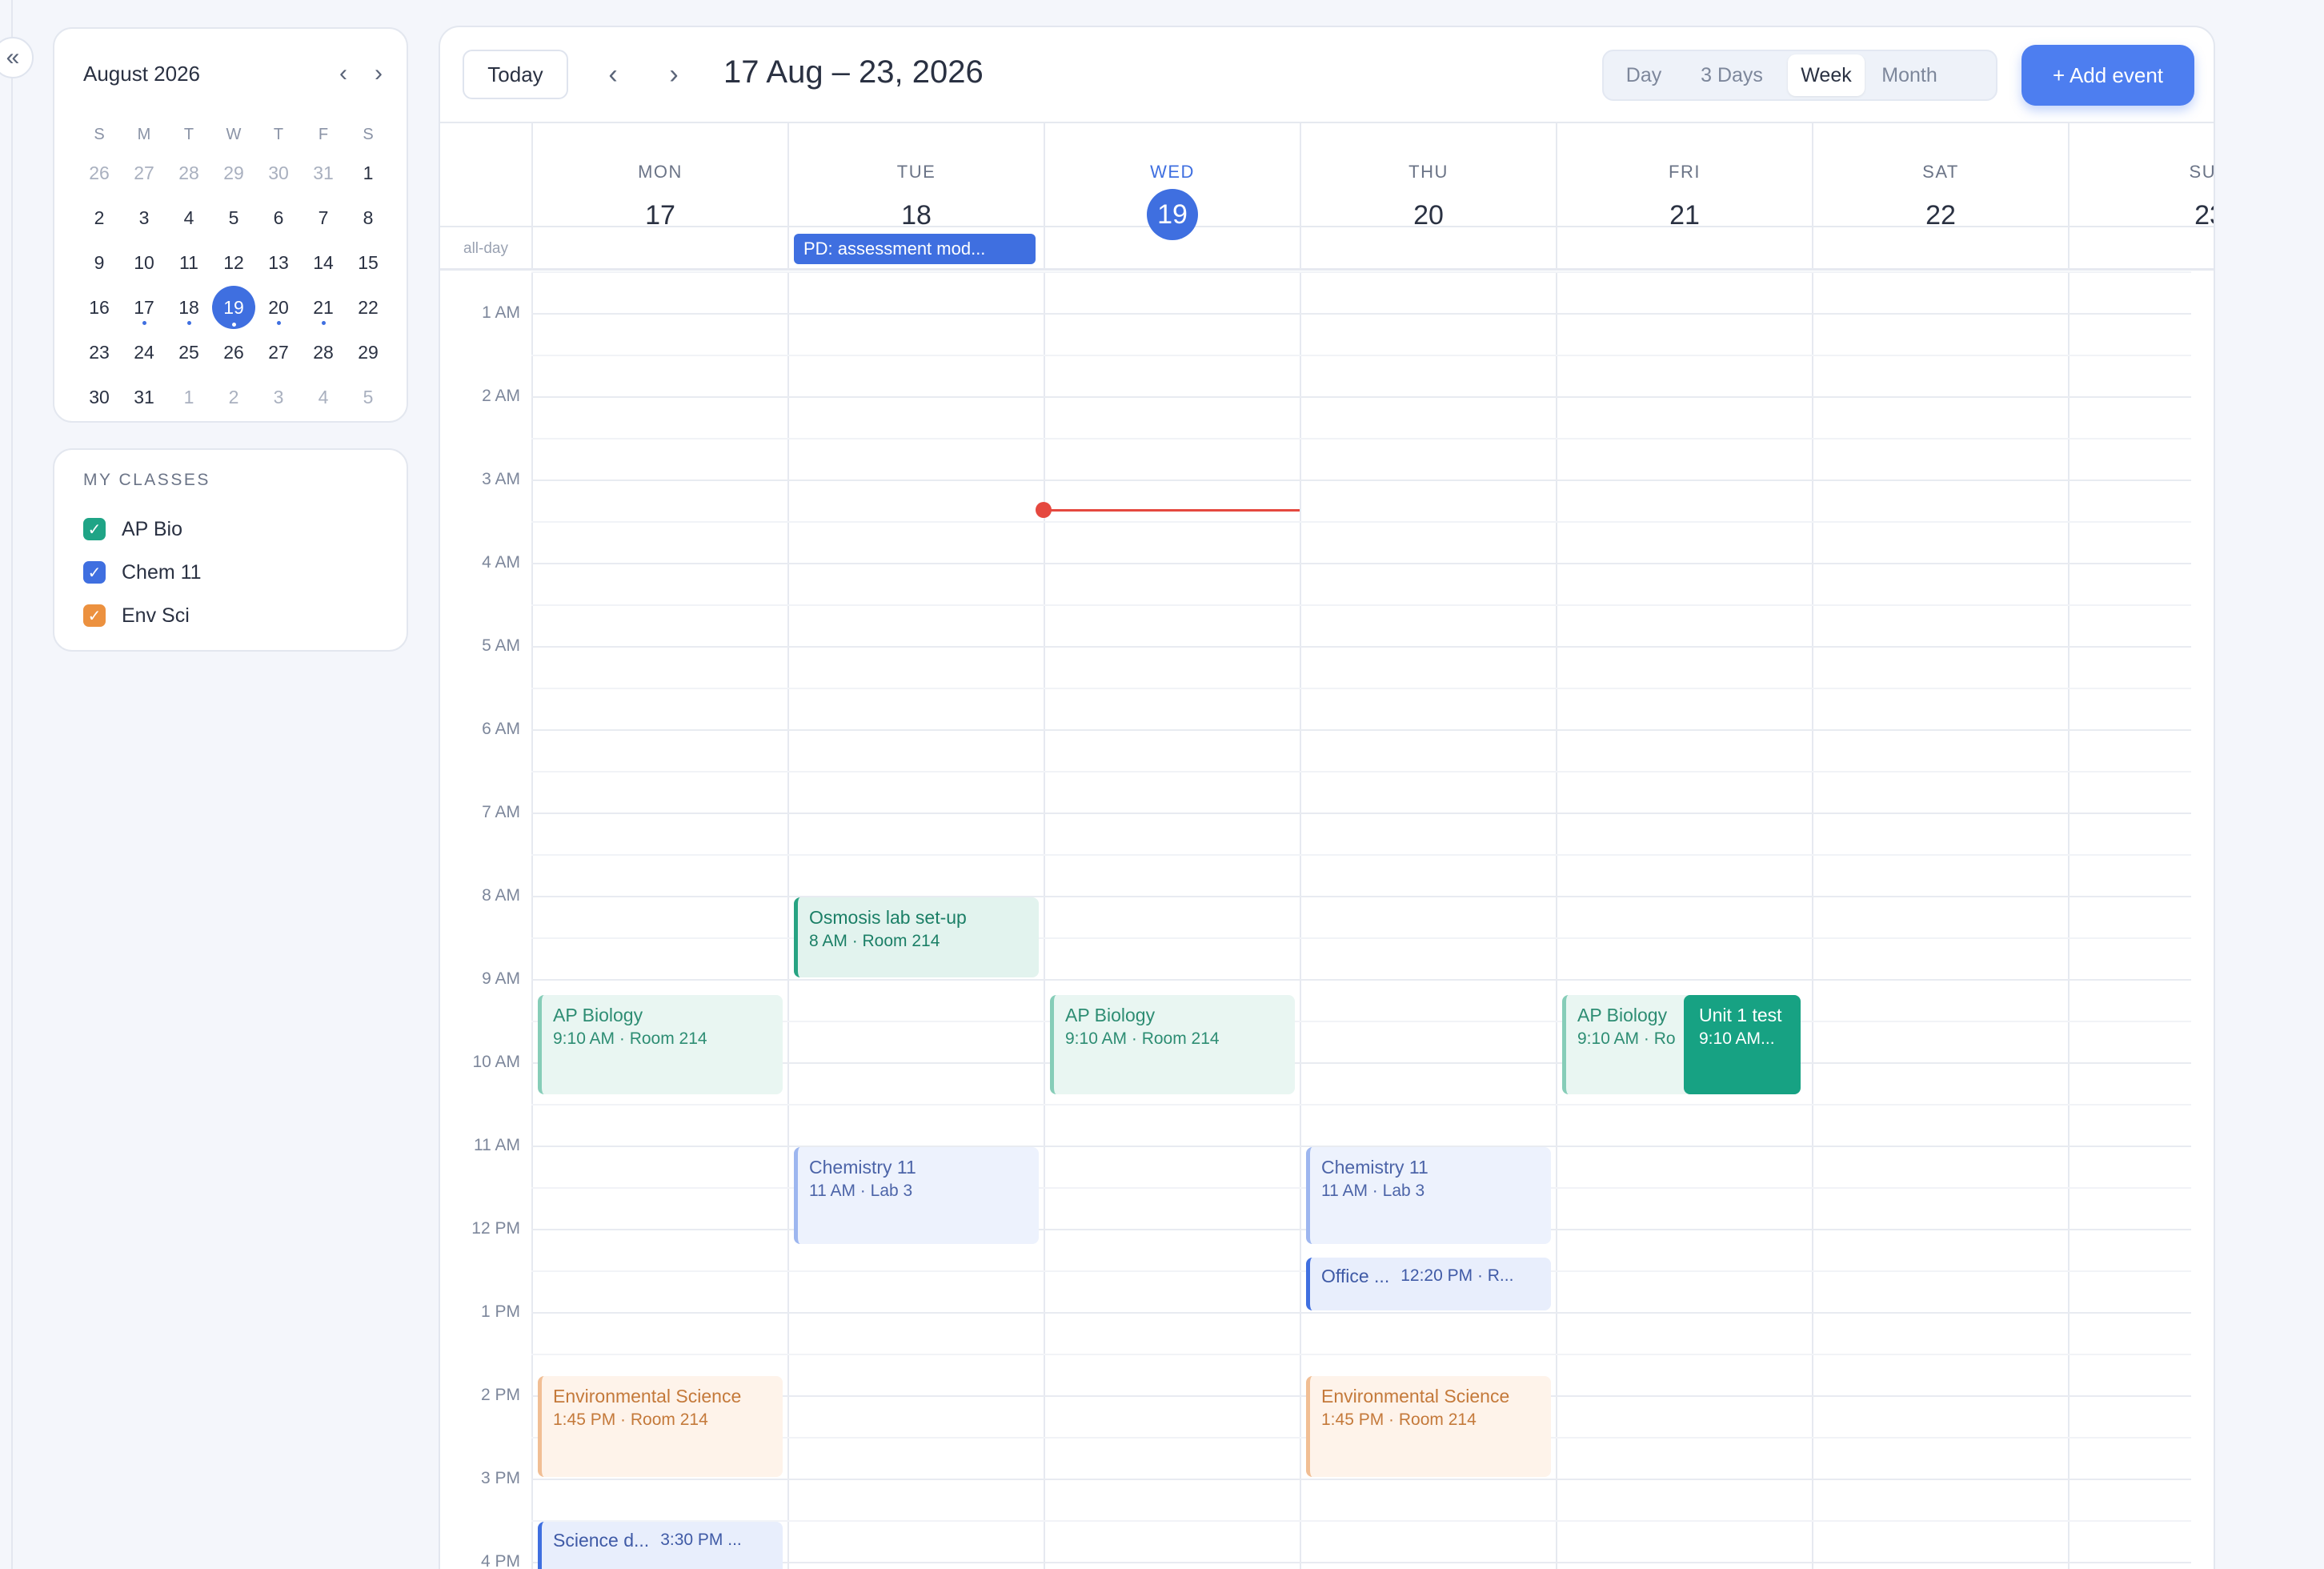  I want to click on mini-calendar-day-number: 3, so click(144, 217).